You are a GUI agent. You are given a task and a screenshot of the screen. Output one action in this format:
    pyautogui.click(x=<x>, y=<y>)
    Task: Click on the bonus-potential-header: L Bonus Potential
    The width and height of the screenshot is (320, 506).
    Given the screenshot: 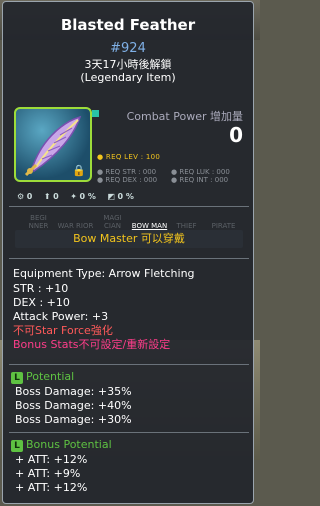 What is the action you would take?
    pyautogui.click(x=61, y=445)
    